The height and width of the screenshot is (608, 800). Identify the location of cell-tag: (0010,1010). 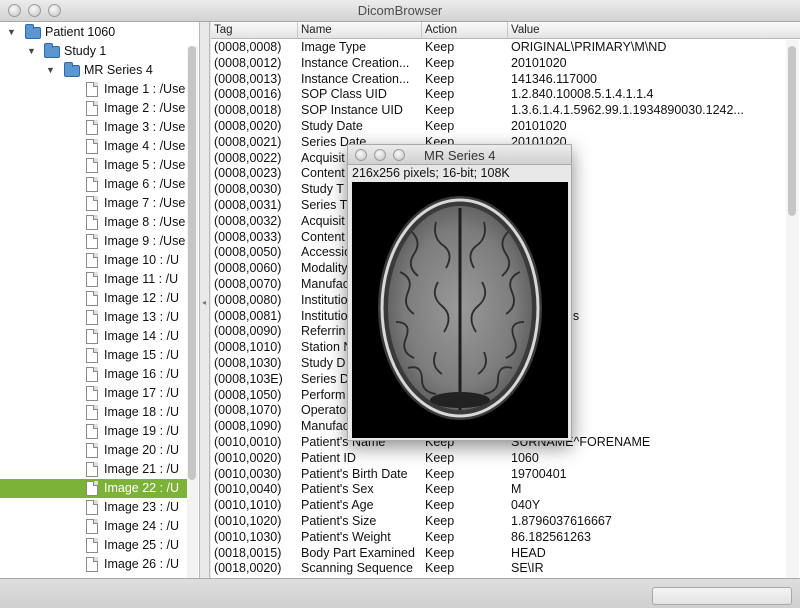
(248, 505).